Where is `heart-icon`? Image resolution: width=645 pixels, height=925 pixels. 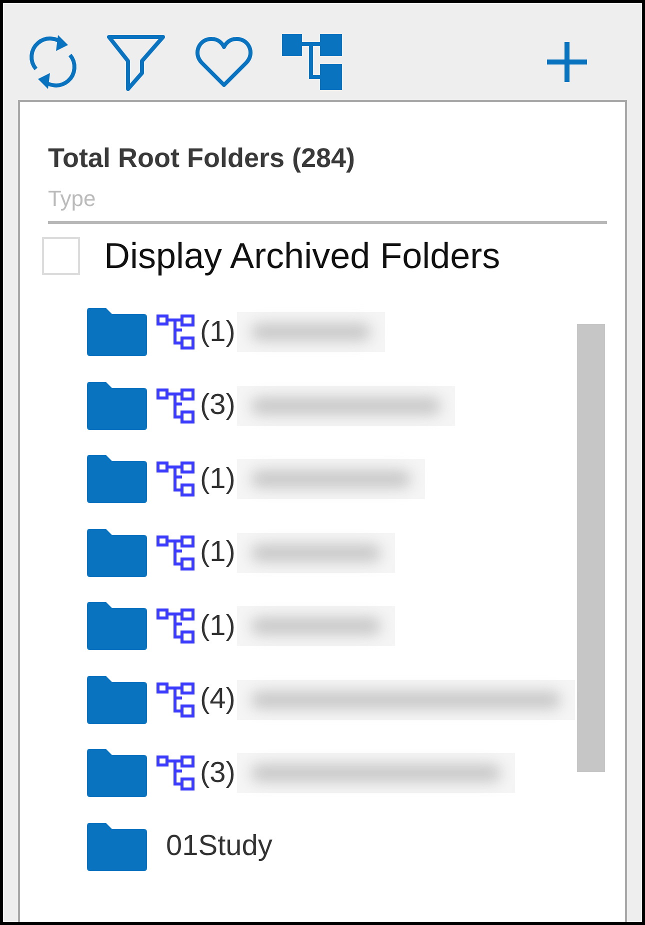
heart-icon is located at coordinates (224, 61).